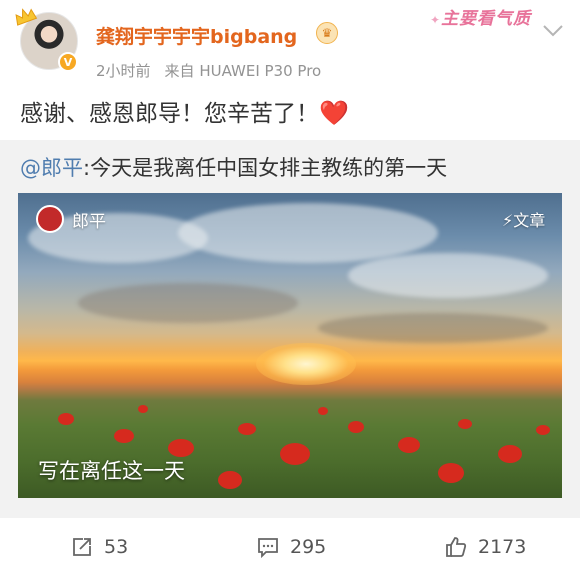  I want to click on article-author-avatar, so click(50, 219).